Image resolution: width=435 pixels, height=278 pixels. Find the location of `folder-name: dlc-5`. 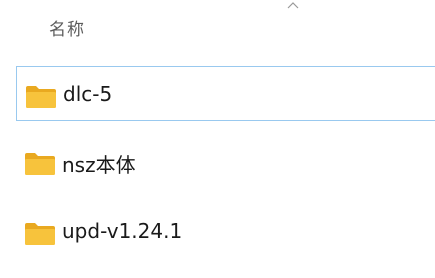

folder-name: dlc-5 is located at coordinates (88, 94).